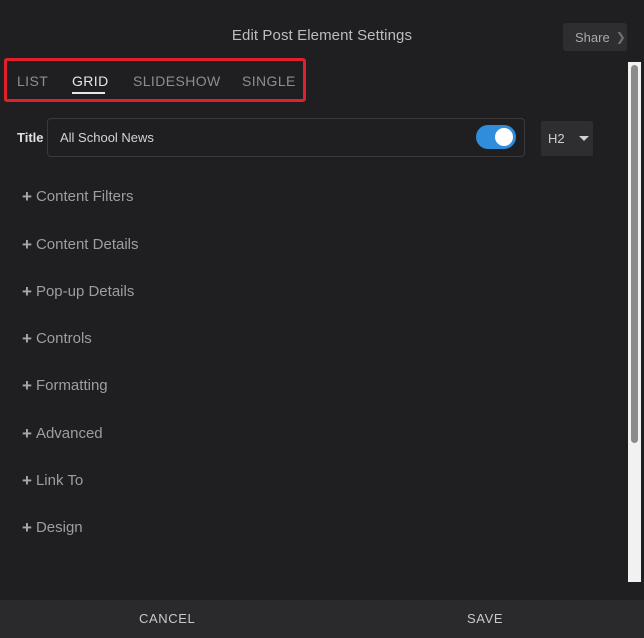 This screenshot has height=638, width=644. What do you see at coordinates (177, 81) in the screenshot?
I see `tab-slideshow: SLIDESHOW` at bounding box center [177, 81].